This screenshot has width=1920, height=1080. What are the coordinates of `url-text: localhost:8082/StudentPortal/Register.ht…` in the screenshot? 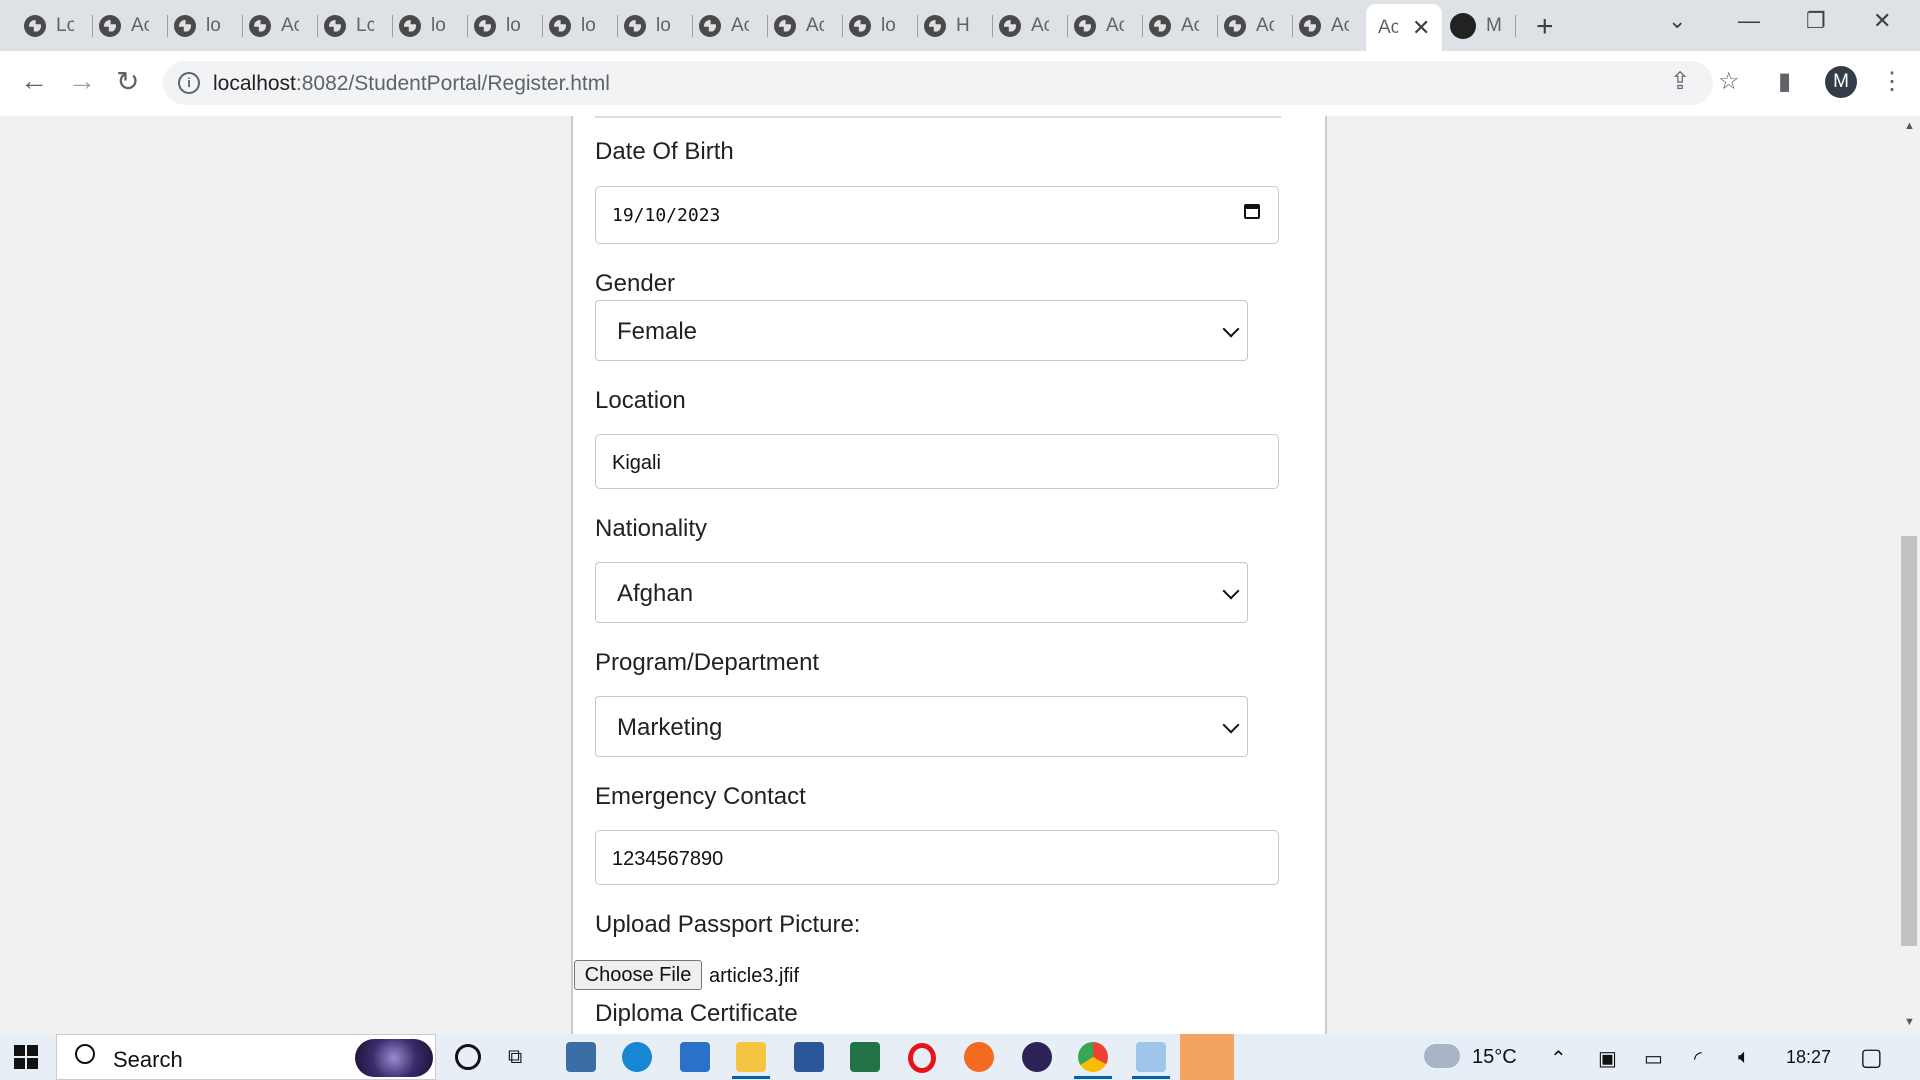 It's located at (411, 84).